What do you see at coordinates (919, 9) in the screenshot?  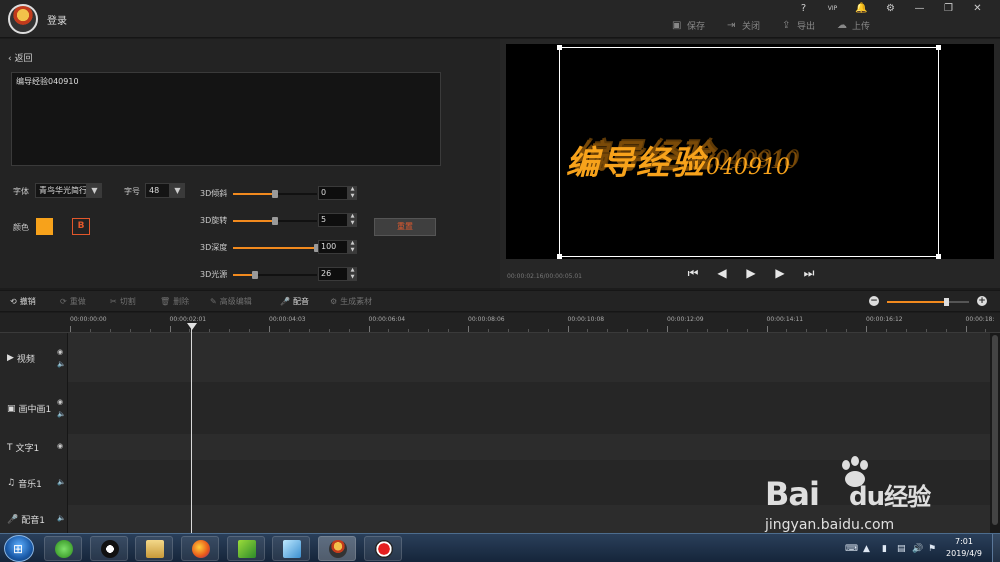 I see `minimize-icon: —` at bounding box center [919, 9].